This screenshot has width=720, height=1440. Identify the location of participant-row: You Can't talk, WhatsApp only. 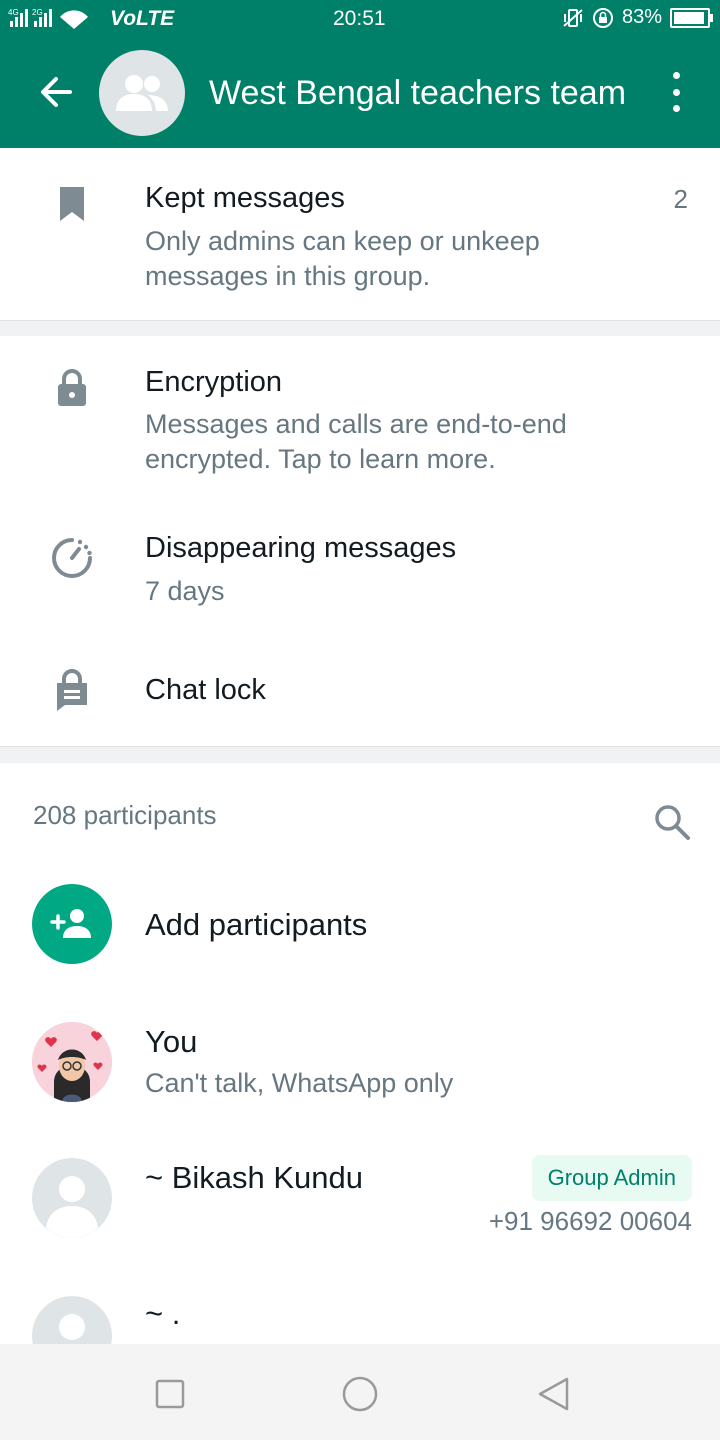
(360, 1068).